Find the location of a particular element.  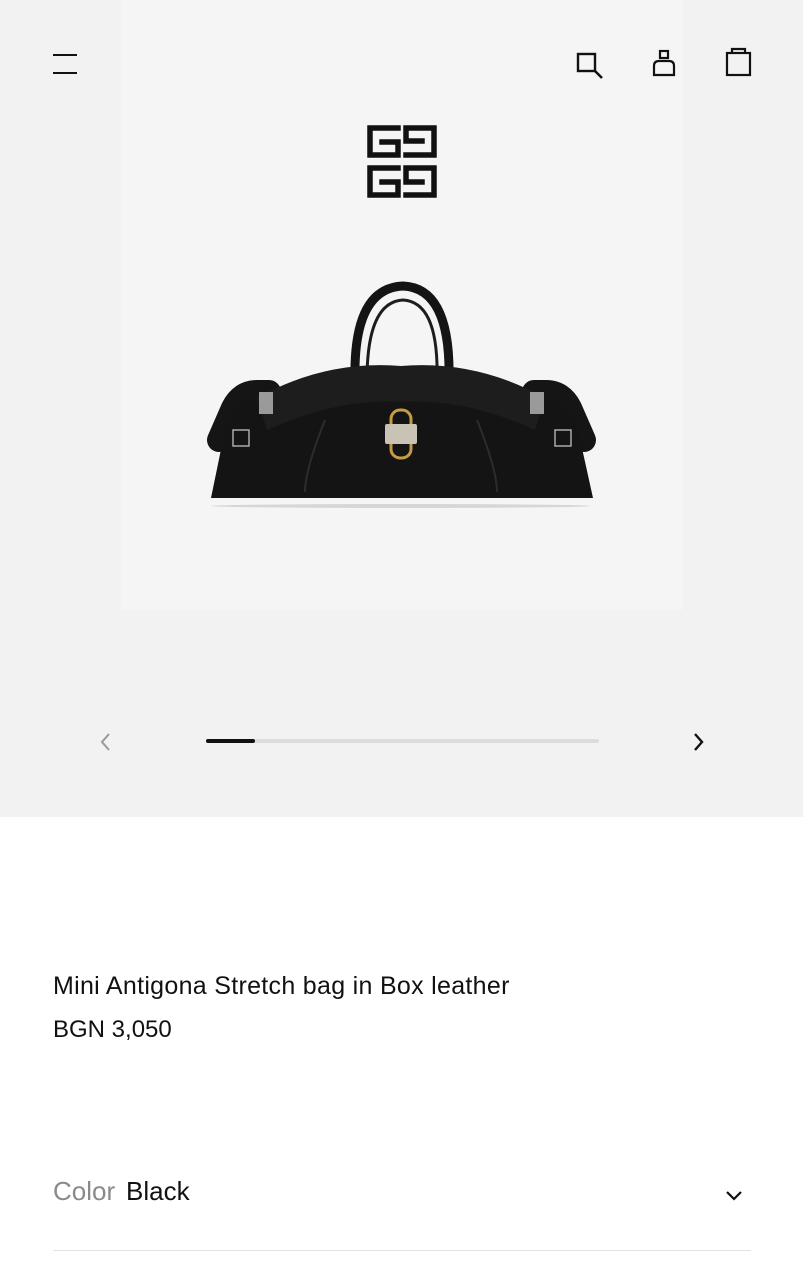

gallery-progress-fill is located at coordinates (231, 741).